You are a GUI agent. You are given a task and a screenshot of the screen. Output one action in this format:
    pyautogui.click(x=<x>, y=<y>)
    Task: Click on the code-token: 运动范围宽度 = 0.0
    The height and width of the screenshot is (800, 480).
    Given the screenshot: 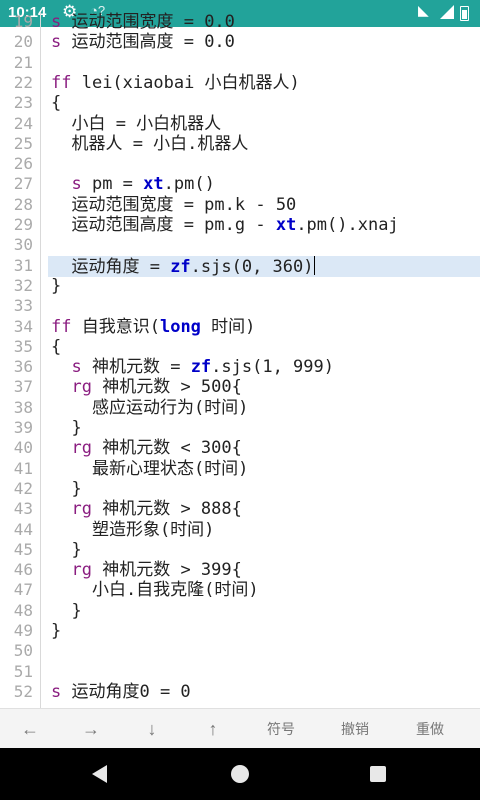 What is the action you would take?
    pyautogui.click(x=148, y=22)
    